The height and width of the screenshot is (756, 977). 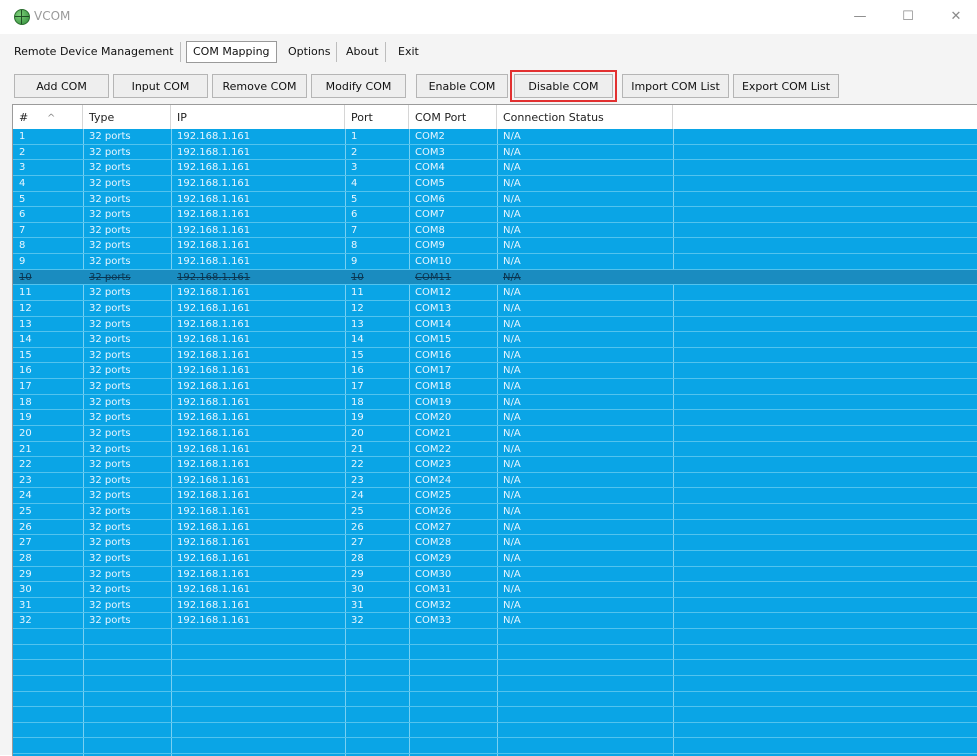 What do you see at coordinates (354, 152) in the screenshot?
I see `cell-port: 2` at bounding box center [354, 152].